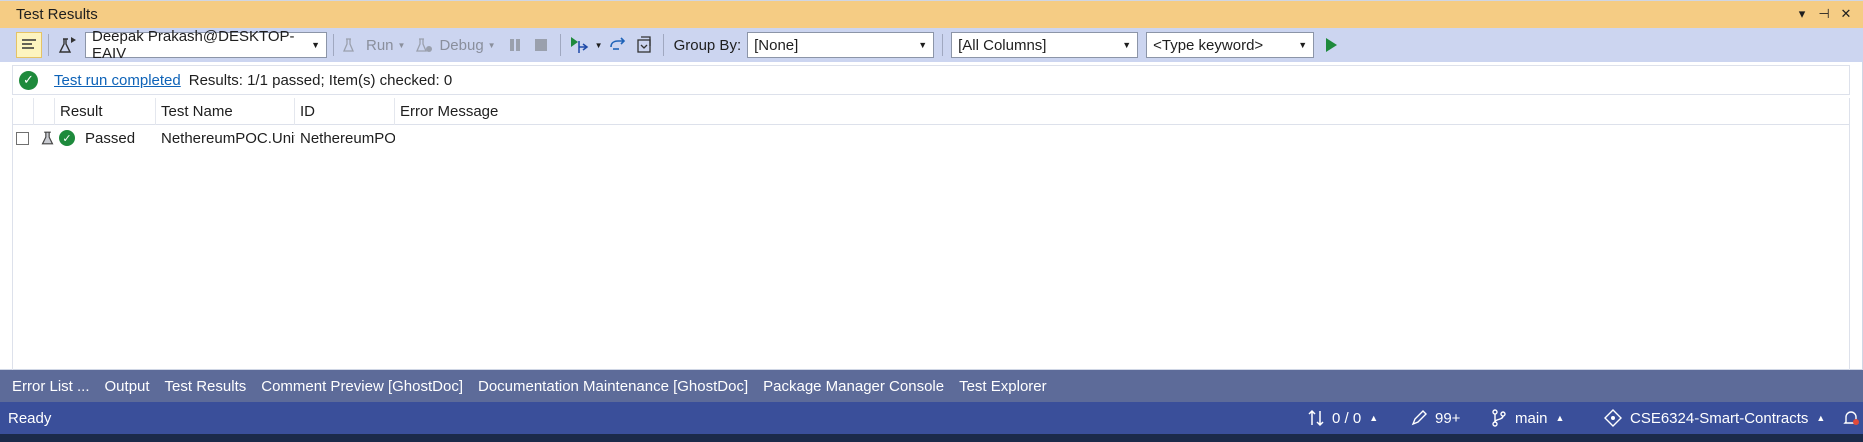 The image size is (1863, 442). What do you see at coordinates (579, 45) in the screenshot?
I see `run-tests-icon` at bounding box center [579, 45].